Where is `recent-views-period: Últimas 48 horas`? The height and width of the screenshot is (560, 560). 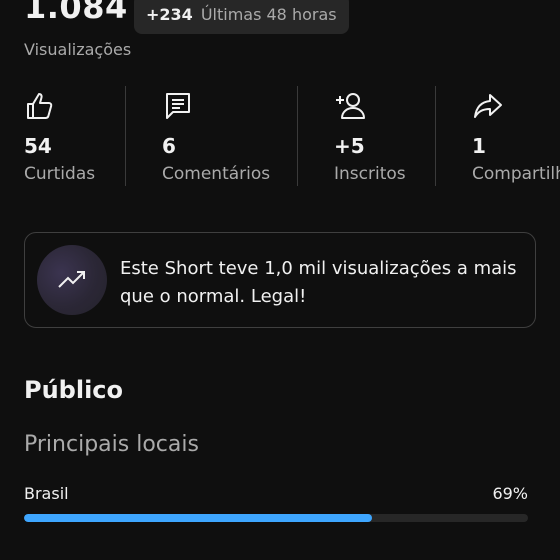 recent-views-period: Últimas 48 horas is located at coordinates (268, 14).